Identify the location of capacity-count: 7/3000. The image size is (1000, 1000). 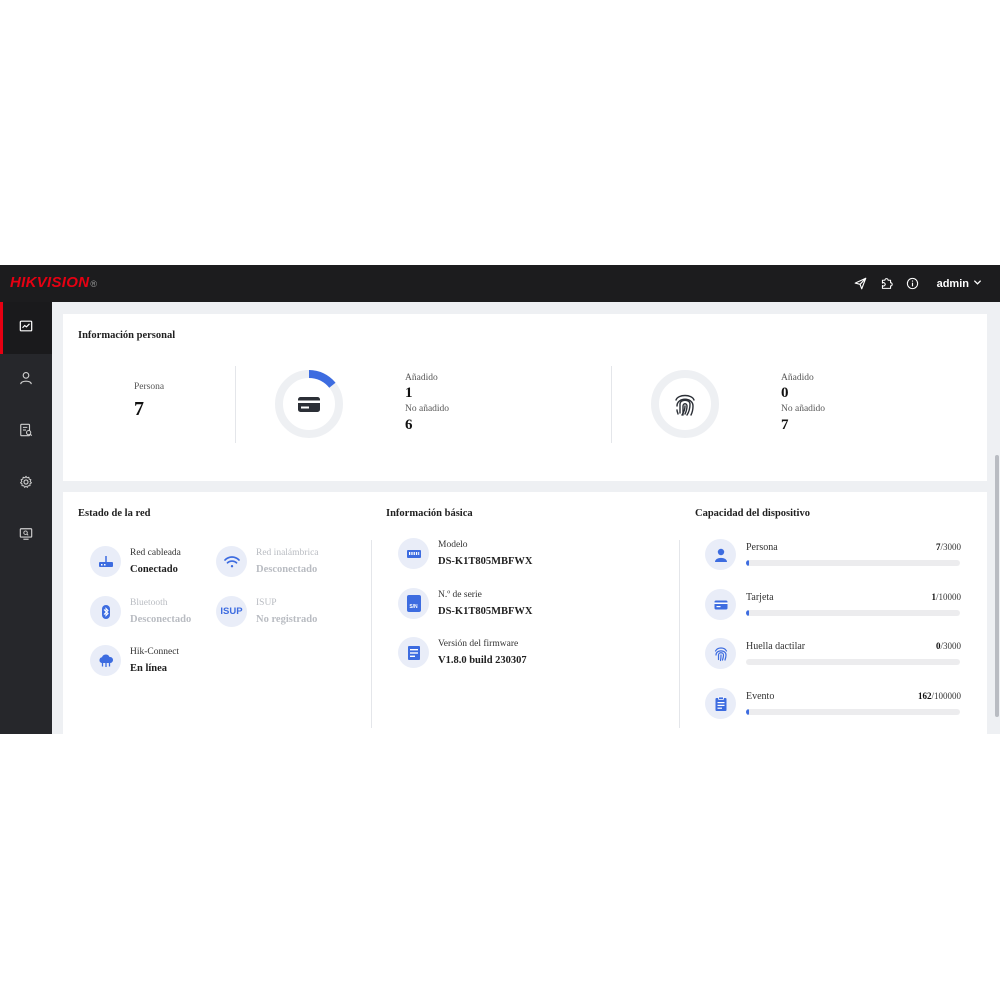
(948, 547).